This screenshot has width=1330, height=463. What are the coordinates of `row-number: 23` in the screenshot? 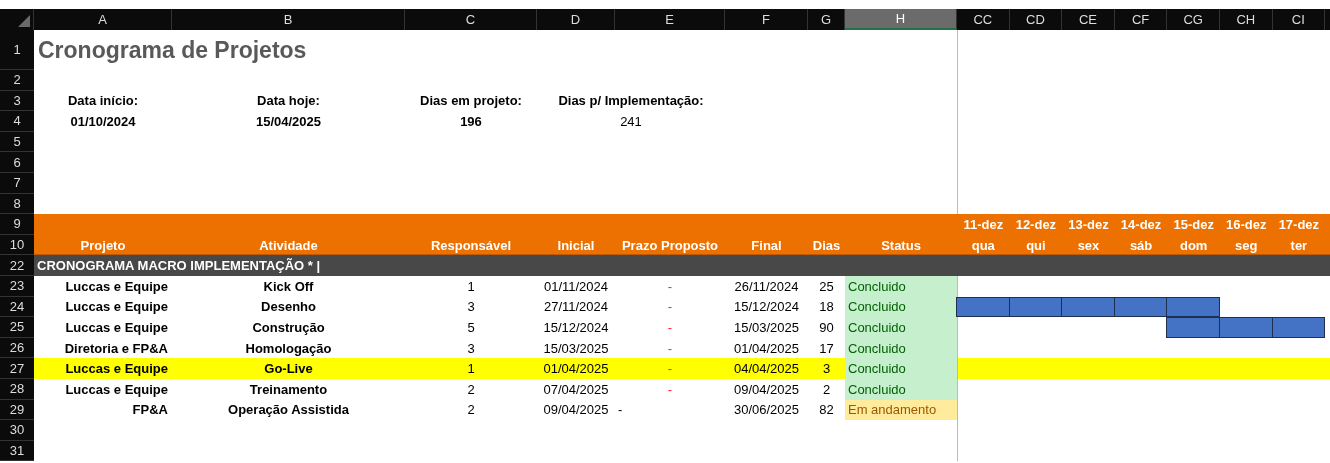 It's located at (17, 286).